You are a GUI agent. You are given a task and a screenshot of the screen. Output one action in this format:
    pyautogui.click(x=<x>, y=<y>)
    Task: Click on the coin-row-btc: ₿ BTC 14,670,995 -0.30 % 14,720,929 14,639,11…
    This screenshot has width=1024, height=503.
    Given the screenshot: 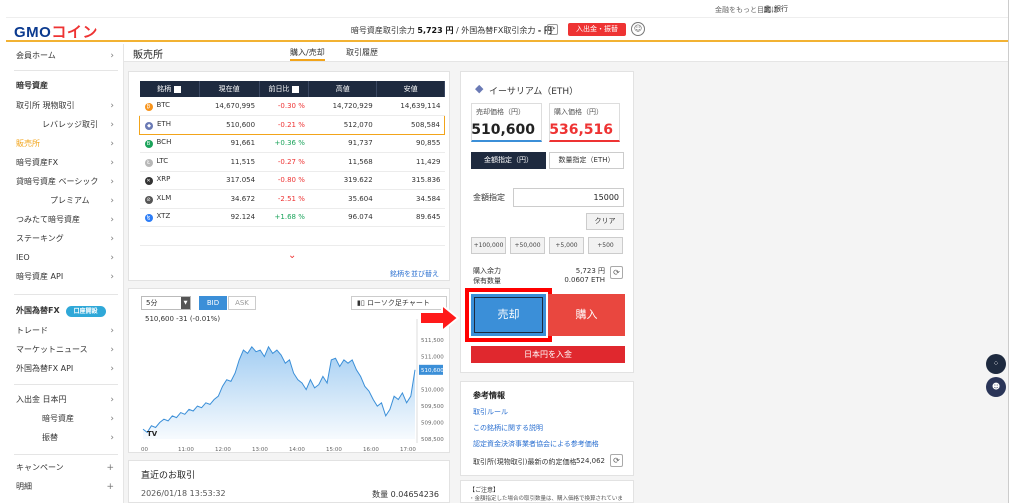 What is the action you would take?
    pyautogui.click(x=292, y=106)
    